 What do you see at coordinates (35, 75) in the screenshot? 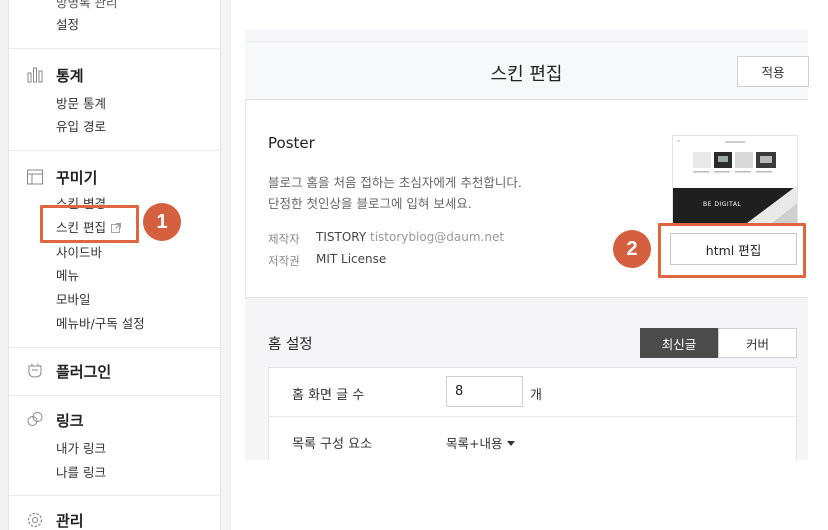
I see `bar-chart-icon` at bounding box center [35, 75].